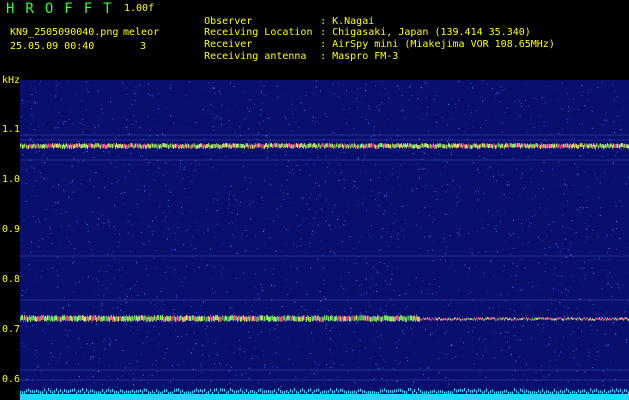 This screenshot has width=629, height=400. Describe the element at coordinates (11, 329) in the screenshot. I see `y-tick-0-7: 0.7` at that location.